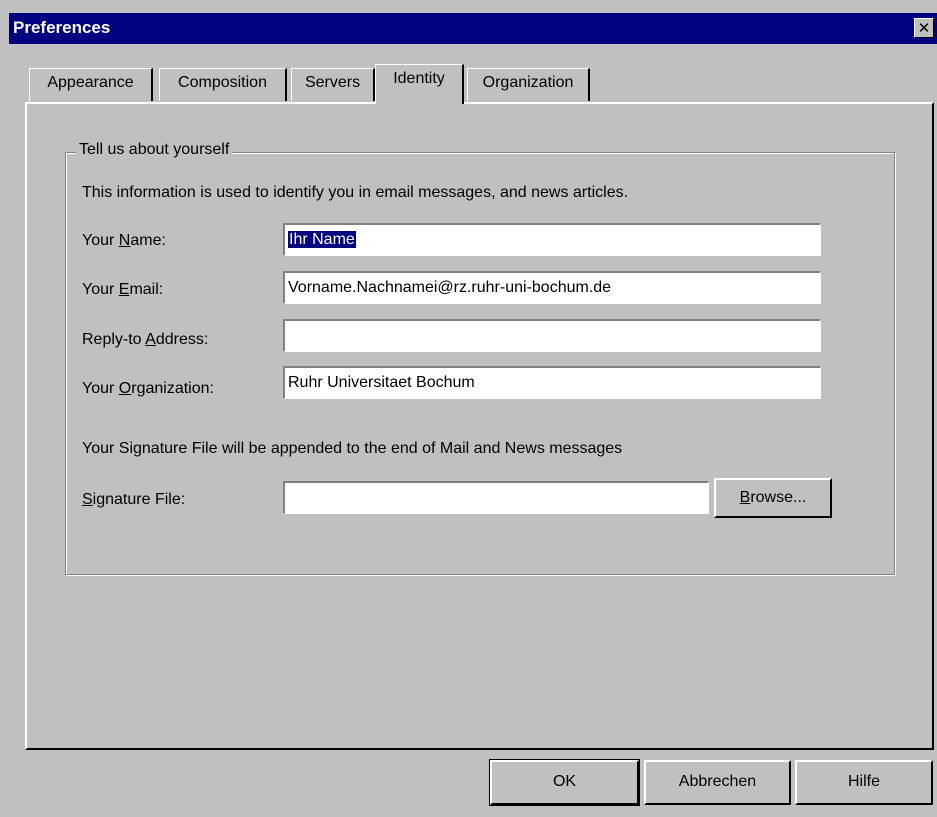 The width and height of the screenshot is (937, 817). What do you see at coordinates (145, 339) in the screenshot?
I see `reply-to-label: Reply-to Address:` at bounding box center [145, 339].